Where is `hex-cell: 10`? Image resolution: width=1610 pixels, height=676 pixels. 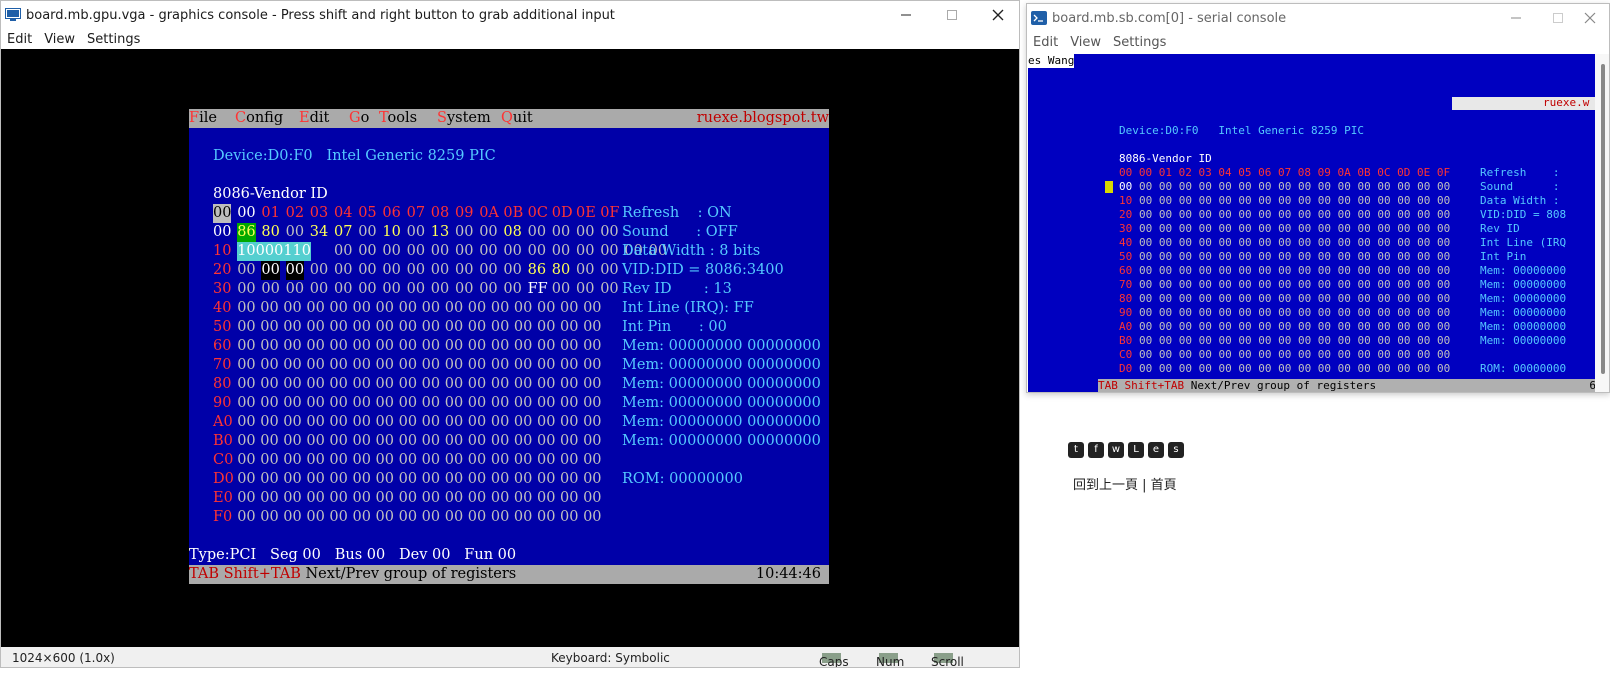 hex-cell: 10 is located at coordinates (391, 232).